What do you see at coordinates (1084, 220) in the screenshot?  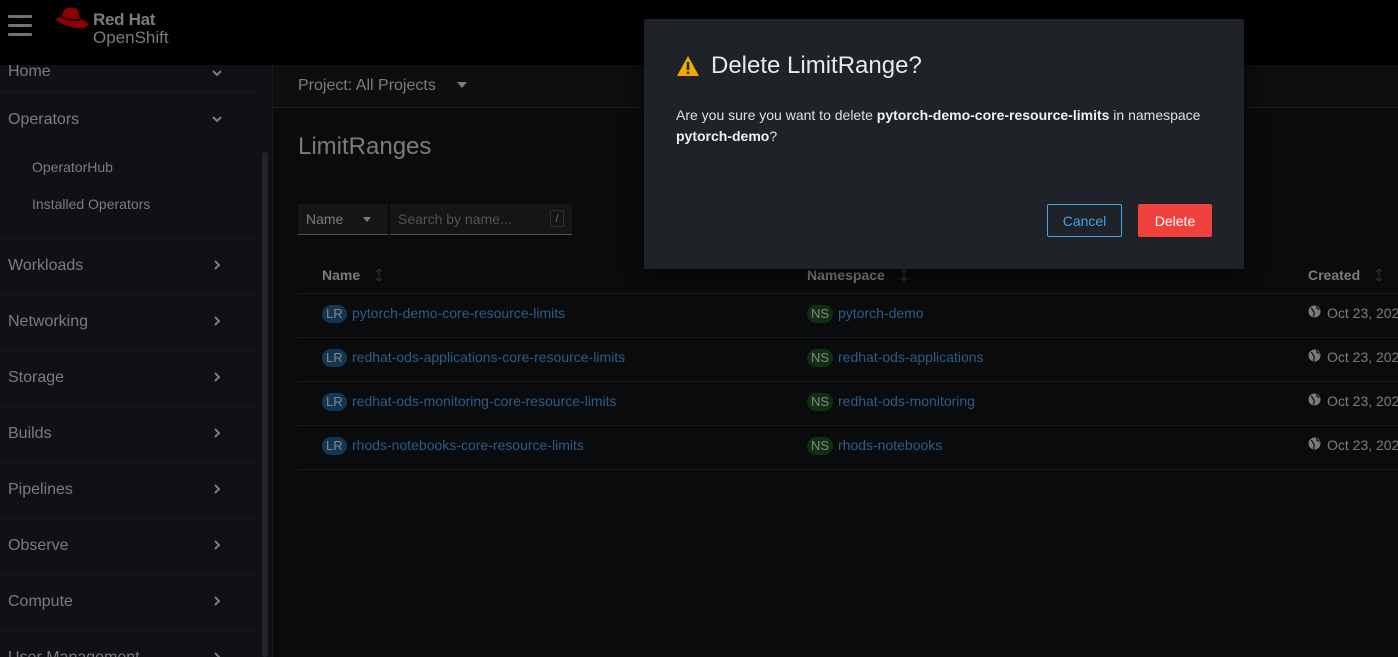 I see `cancel-button: Cancel` at bounding box center [1084, 220].